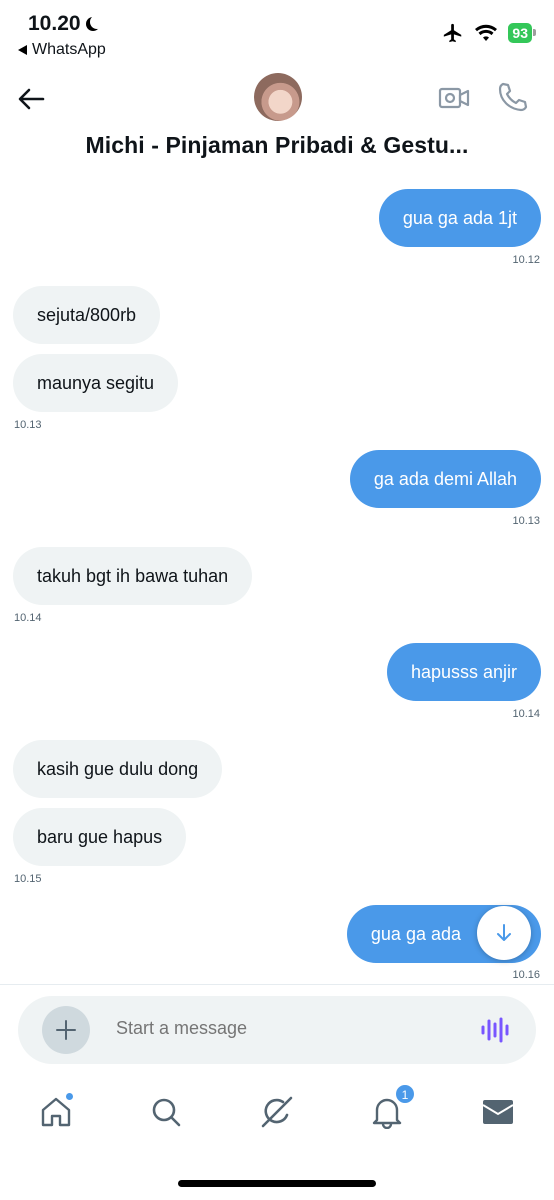  I want to click on search-icon, so click(166, 1112).